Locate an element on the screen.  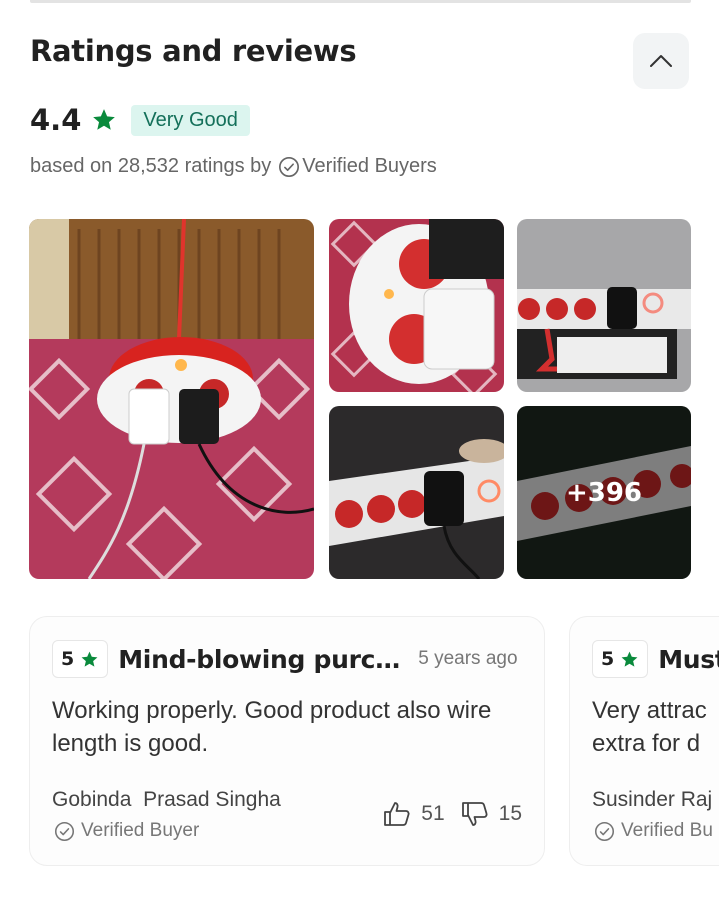
review-votes: 51 15 is located at coordinates (452, 814).